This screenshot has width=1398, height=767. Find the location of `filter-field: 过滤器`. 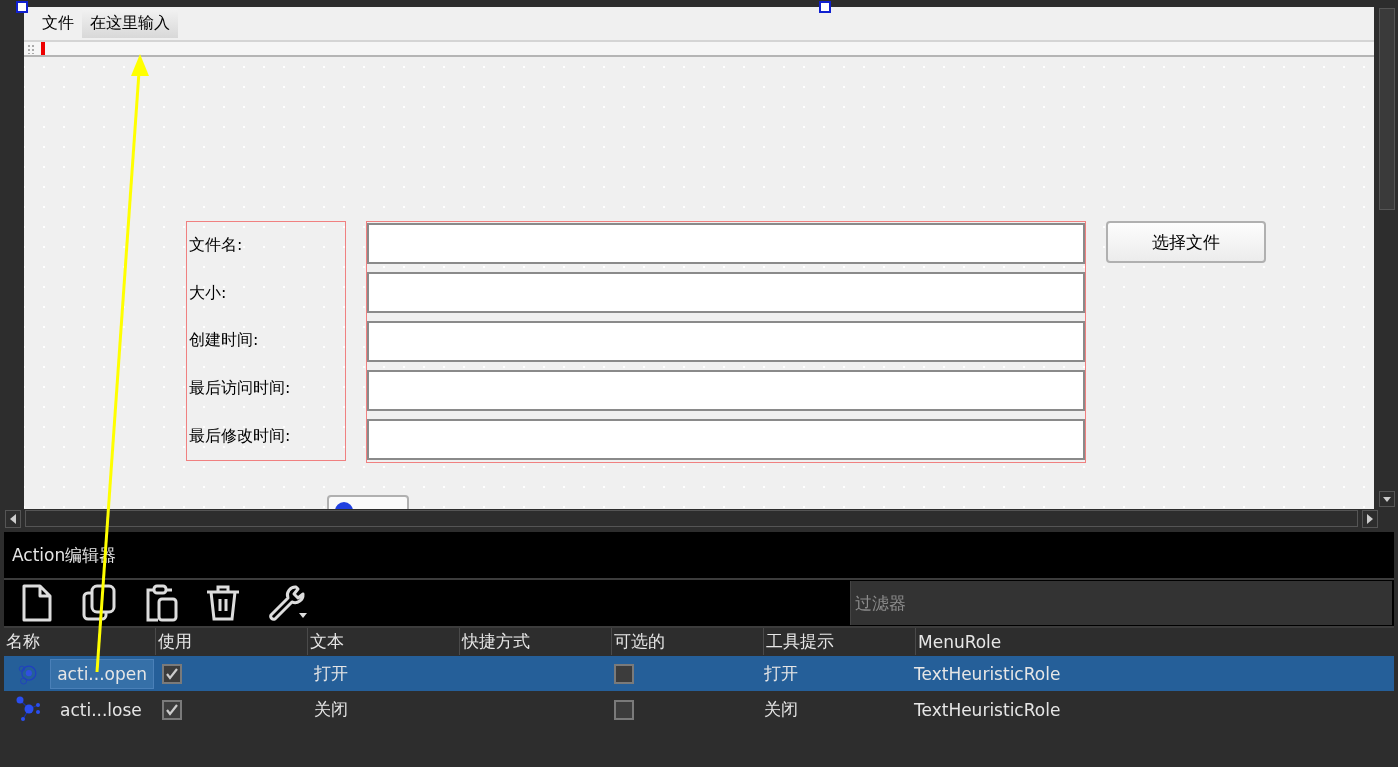

filter-field: 过滤器 is located at coordinates (1121, 603).